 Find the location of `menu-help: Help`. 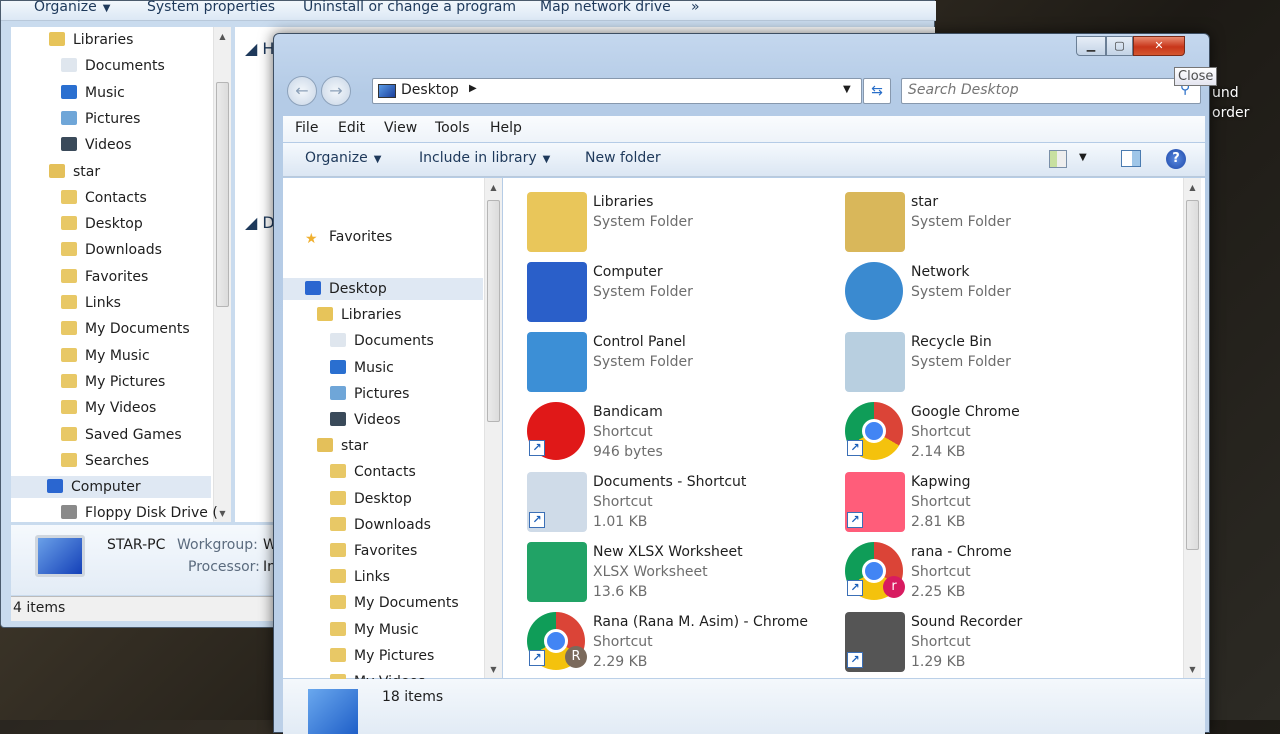

menu-help: Help is located at coordinates (506, 128).